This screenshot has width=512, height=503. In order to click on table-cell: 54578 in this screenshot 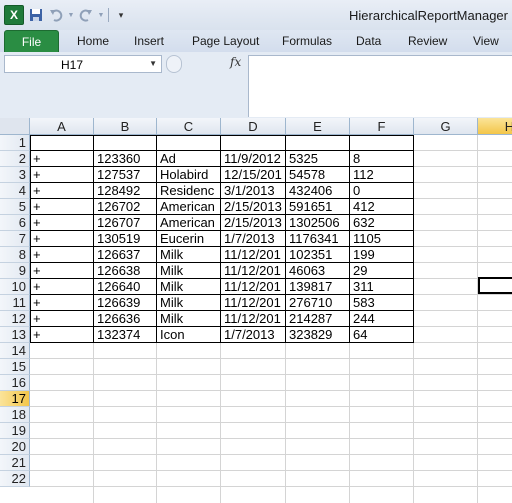, I will do `click(317, 175)`.